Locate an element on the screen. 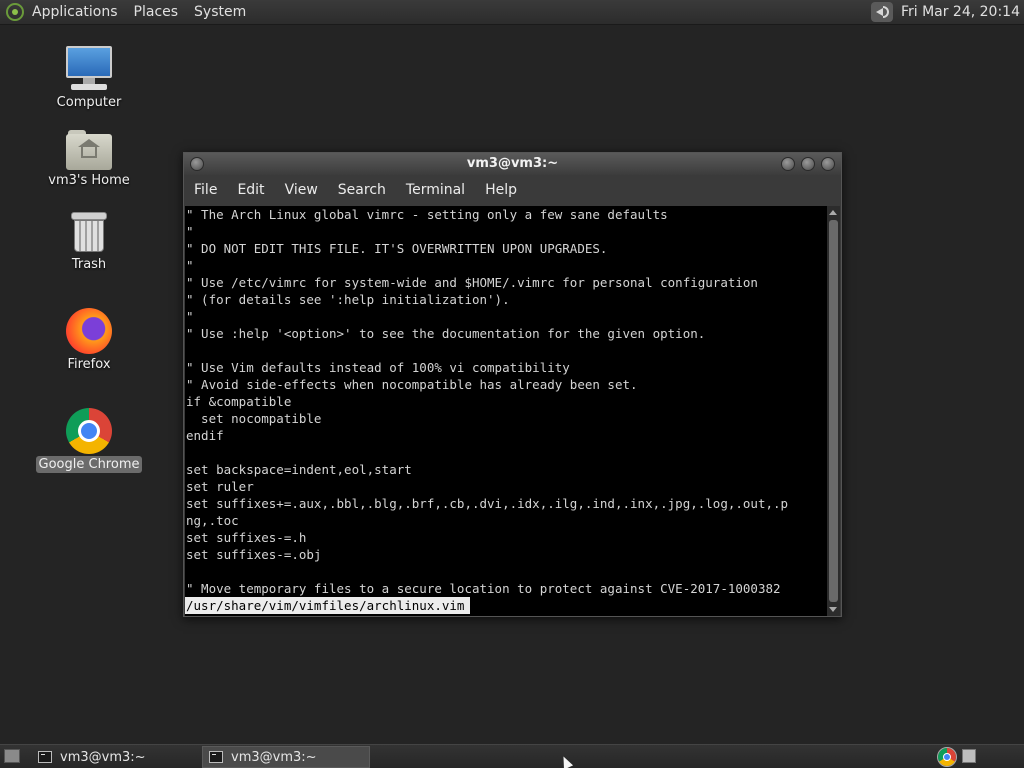  desktop-icon-label: vm3's Home is located at coordinates (89, 180).